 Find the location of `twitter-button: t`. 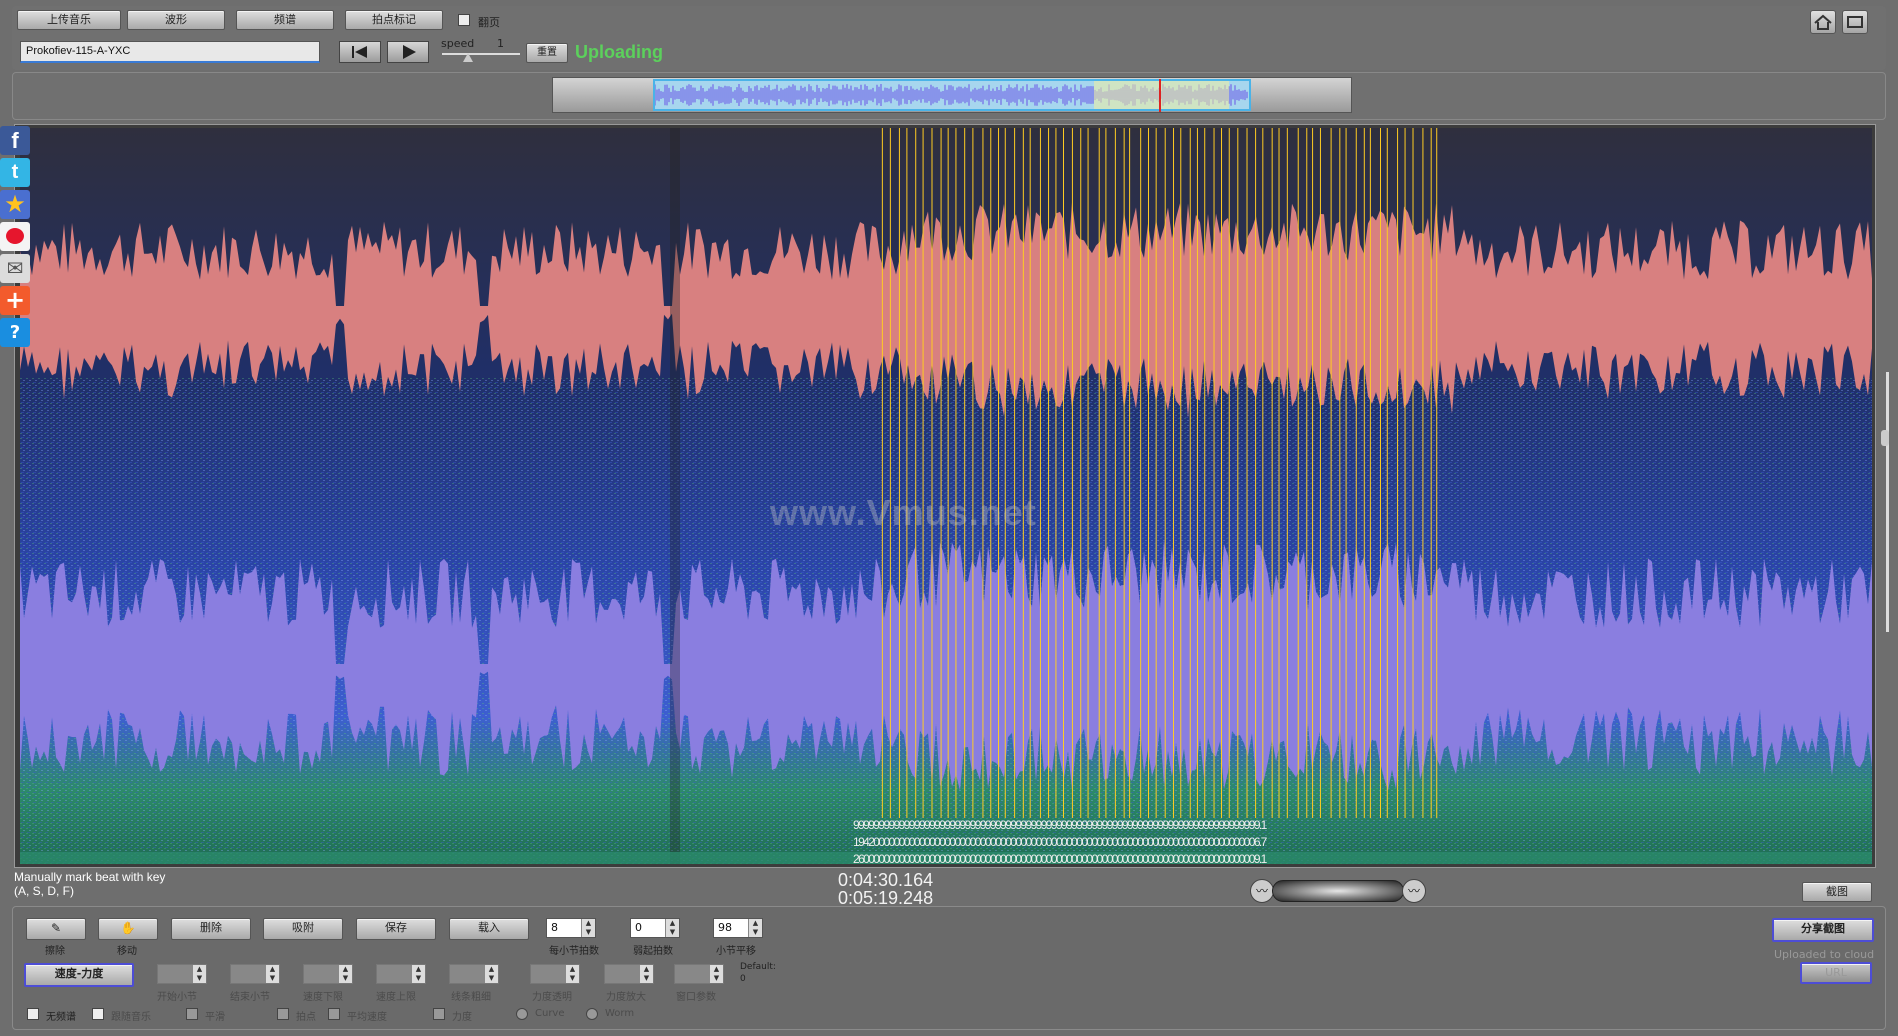

twitter-button: t is located at coordinates (15, 172).